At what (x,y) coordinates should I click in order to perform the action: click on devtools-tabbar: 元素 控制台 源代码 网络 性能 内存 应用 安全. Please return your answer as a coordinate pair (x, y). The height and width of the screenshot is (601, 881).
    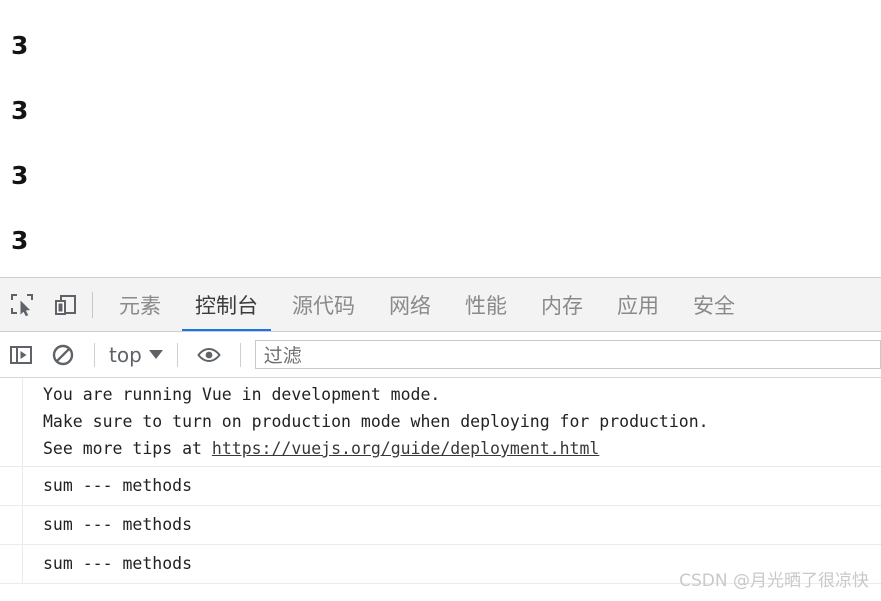
    Looking at the image, I should click on (440, 305).